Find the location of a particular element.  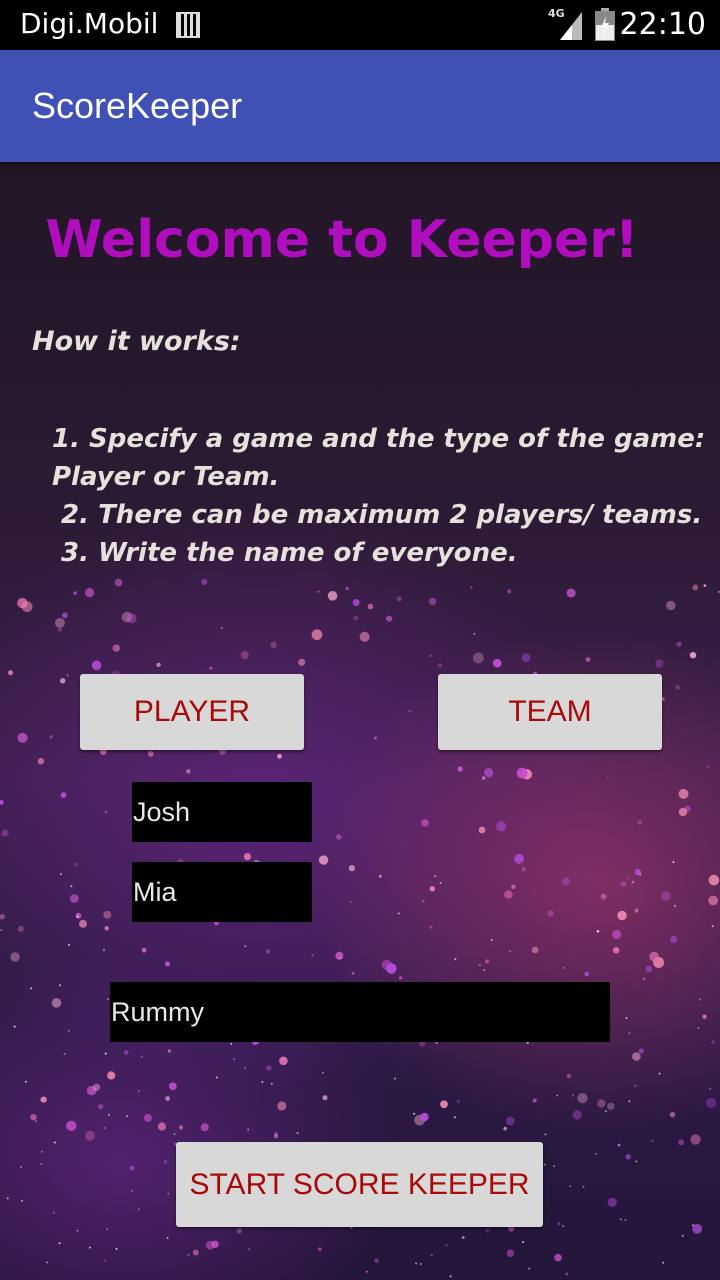

start-score-keeper-button: START SCORE KEEPER is located at coordinates (359, 1184).